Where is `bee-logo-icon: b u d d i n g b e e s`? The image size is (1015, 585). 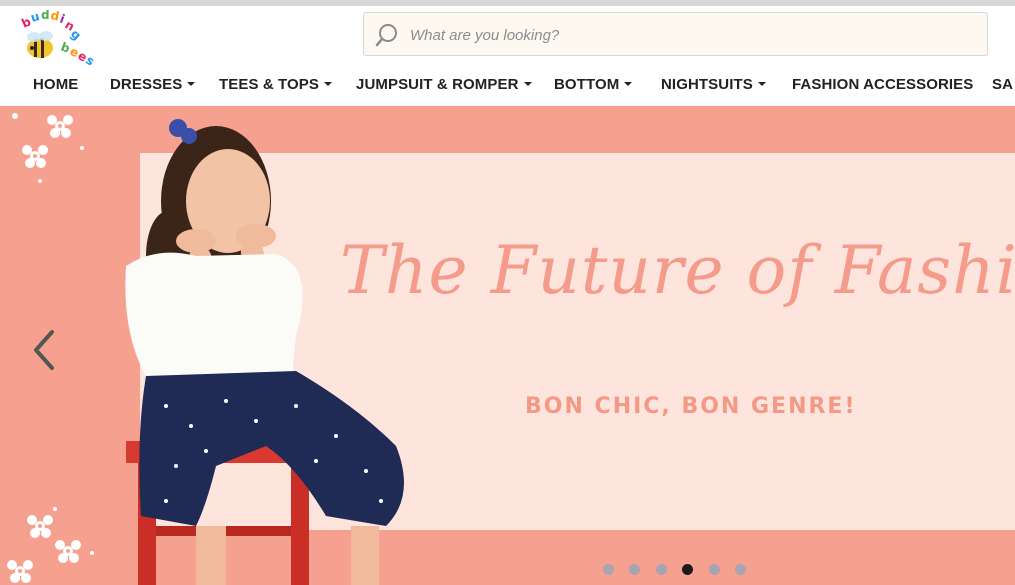
bee-logo-icon: b u d d i n g b e e s is located at coordinates (58, 38).